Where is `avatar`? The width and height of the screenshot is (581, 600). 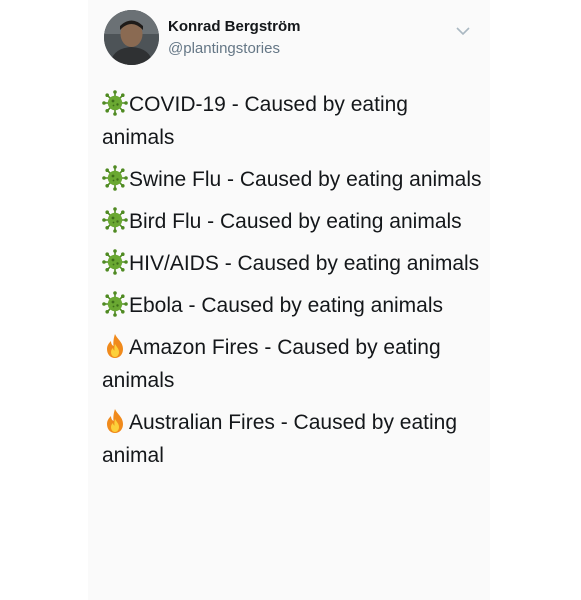 avatar is located at coordinates (131, 37).